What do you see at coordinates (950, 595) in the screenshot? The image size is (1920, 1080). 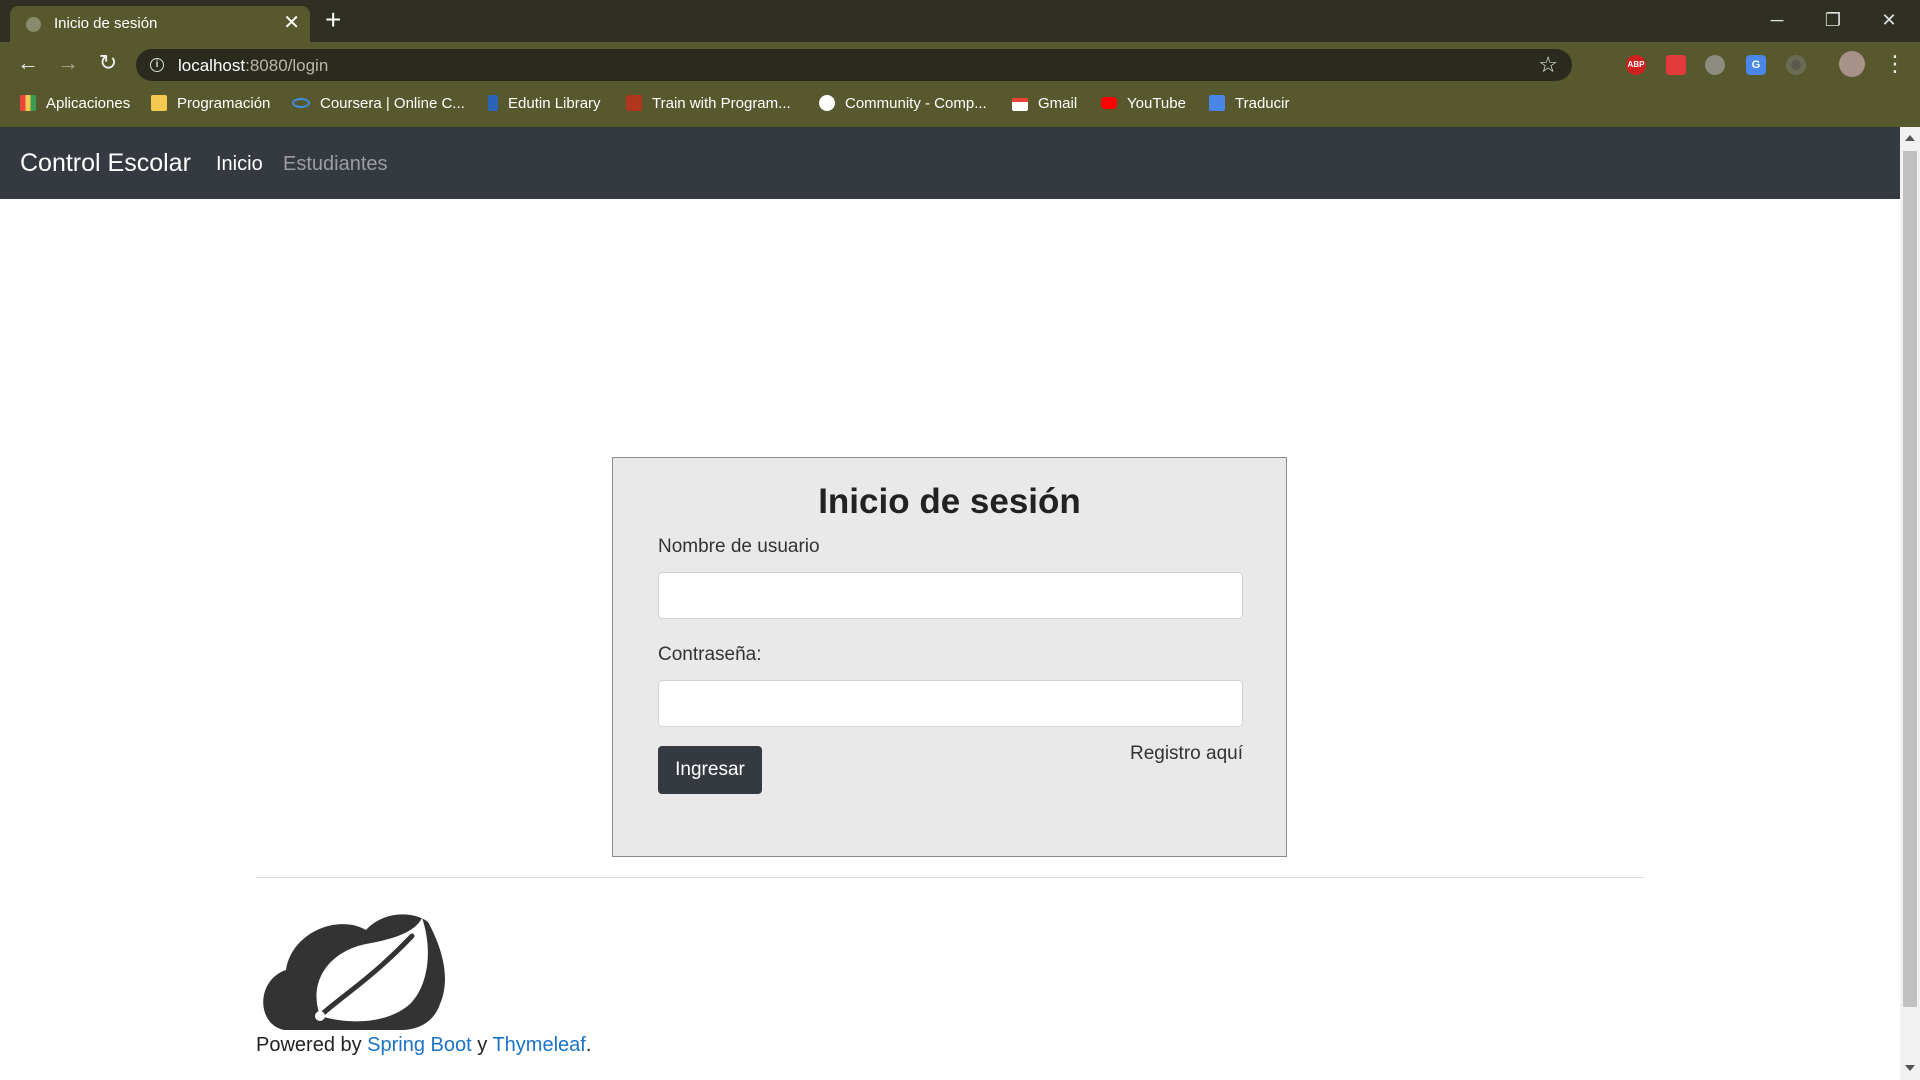 I see `username-input` at bounding box center [950, 595].